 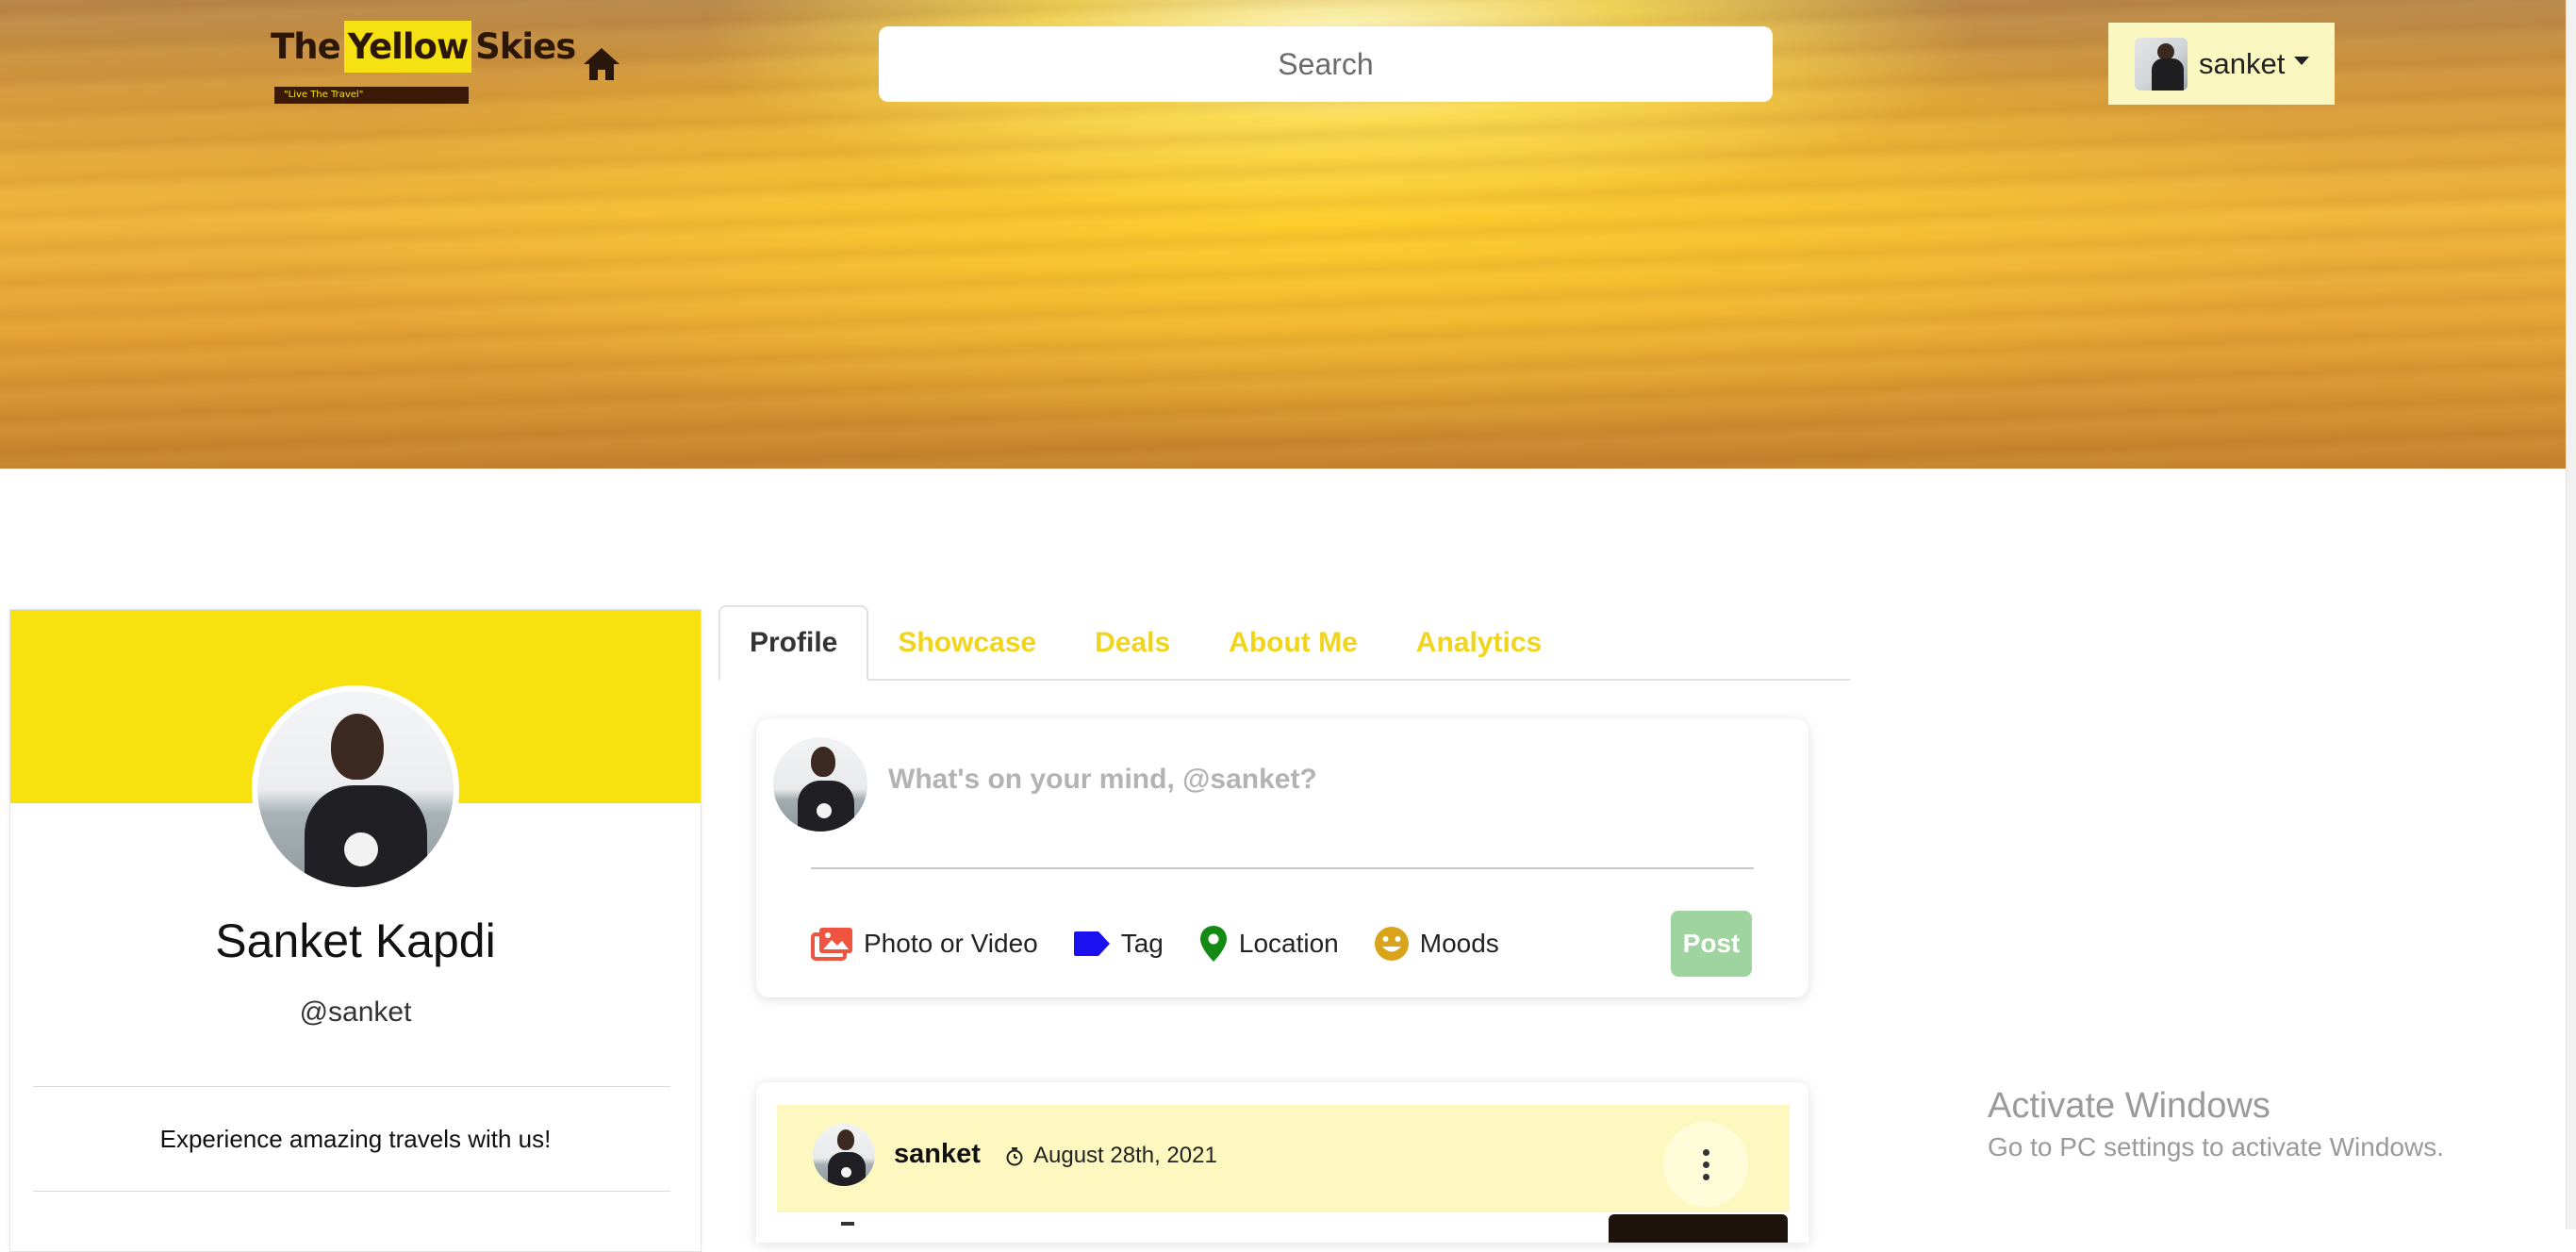 What do you see at coordinates (1125, 1155) in the screenshot?
I see `post-date: August 28th, 2021` at bounding box center [1125, 1155].